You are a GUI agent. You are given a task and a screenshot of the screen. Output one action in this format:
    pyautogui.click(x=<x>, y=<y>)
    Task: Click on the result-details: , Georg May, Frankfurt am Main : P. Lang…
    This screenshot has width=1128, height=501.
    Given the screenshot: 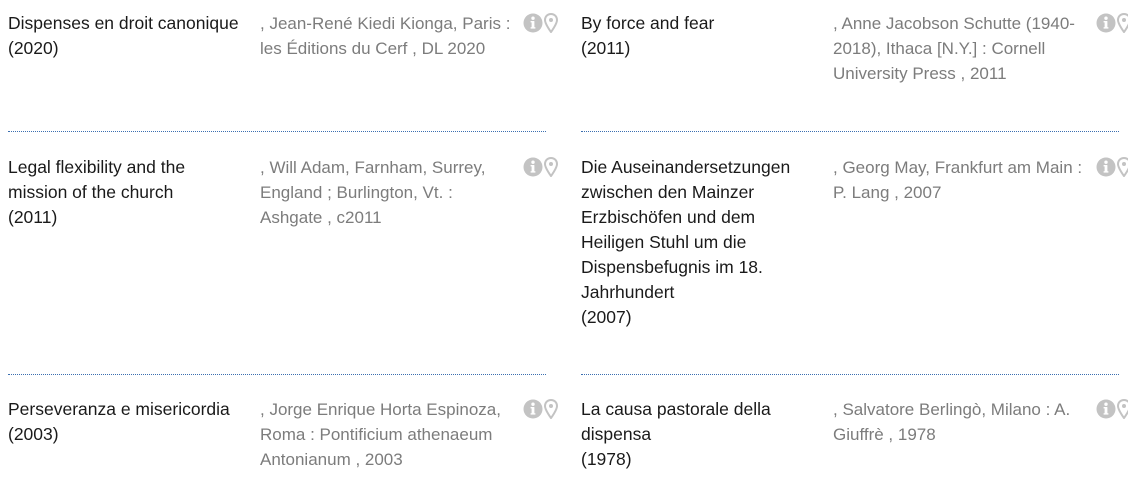 What is the action you would take?
    pyautogui.click(x=958, y=180)
    